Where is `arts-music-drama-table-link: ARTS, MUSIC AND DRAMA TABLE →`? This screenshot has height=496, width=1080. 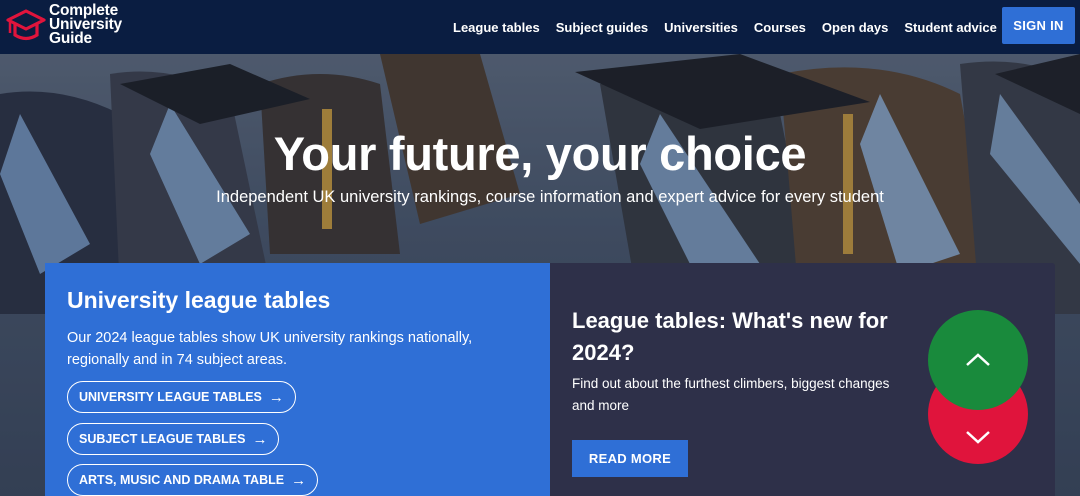
arts-music-drama-table-link: ARTS, MUSIC AND DRAMA TABLE → is located at coordinates (193, 480).